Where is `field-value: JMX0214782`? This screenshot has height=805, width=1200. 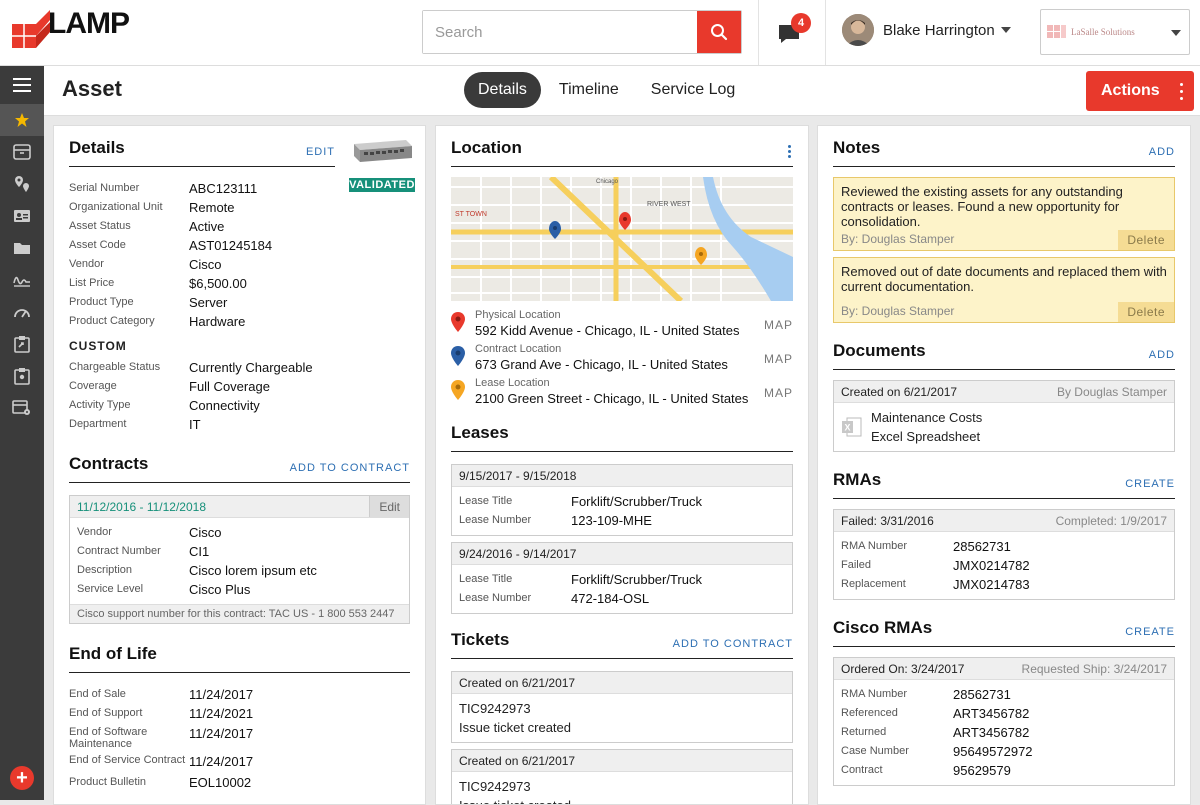 field-value: JMX0214782 is located at coordinates (991, 565).